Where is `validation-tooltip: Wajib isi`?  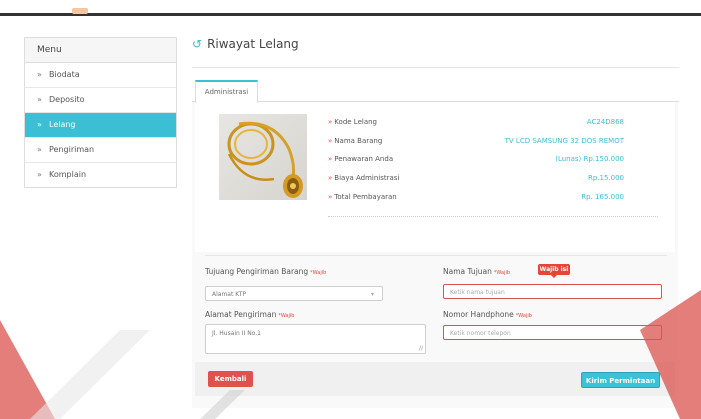
validation-tooltip: Wajib isi is located at coordinates (554, 271).